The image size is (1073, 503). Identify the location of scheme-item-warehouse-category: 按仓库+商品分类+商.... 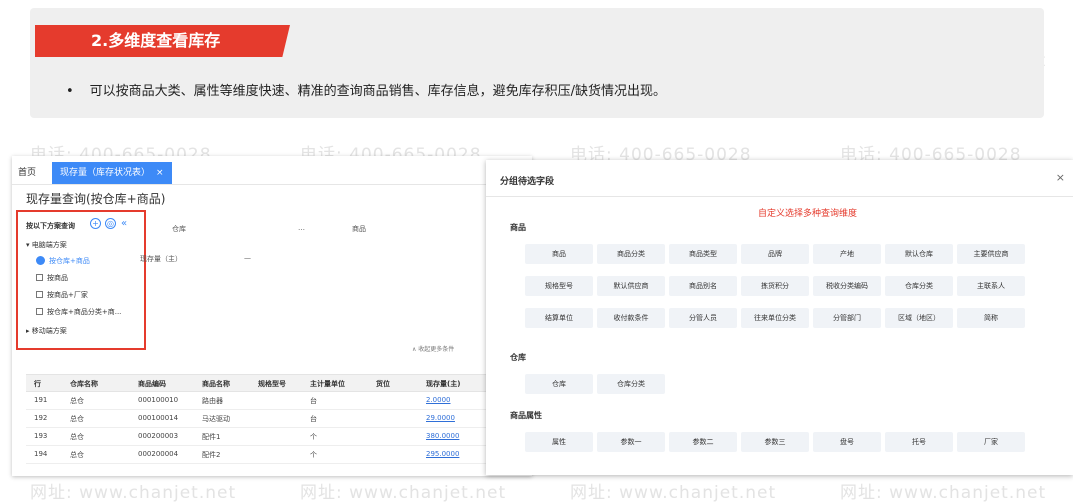
(78, 312).